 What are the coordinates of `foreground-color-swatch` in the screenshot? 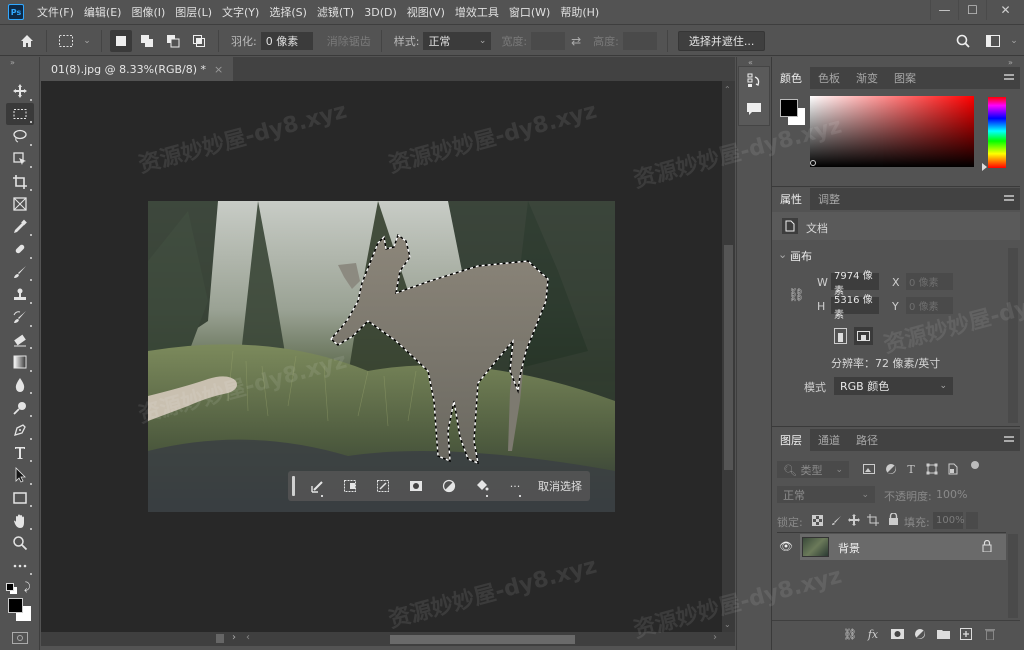 It's located at (15, 605).